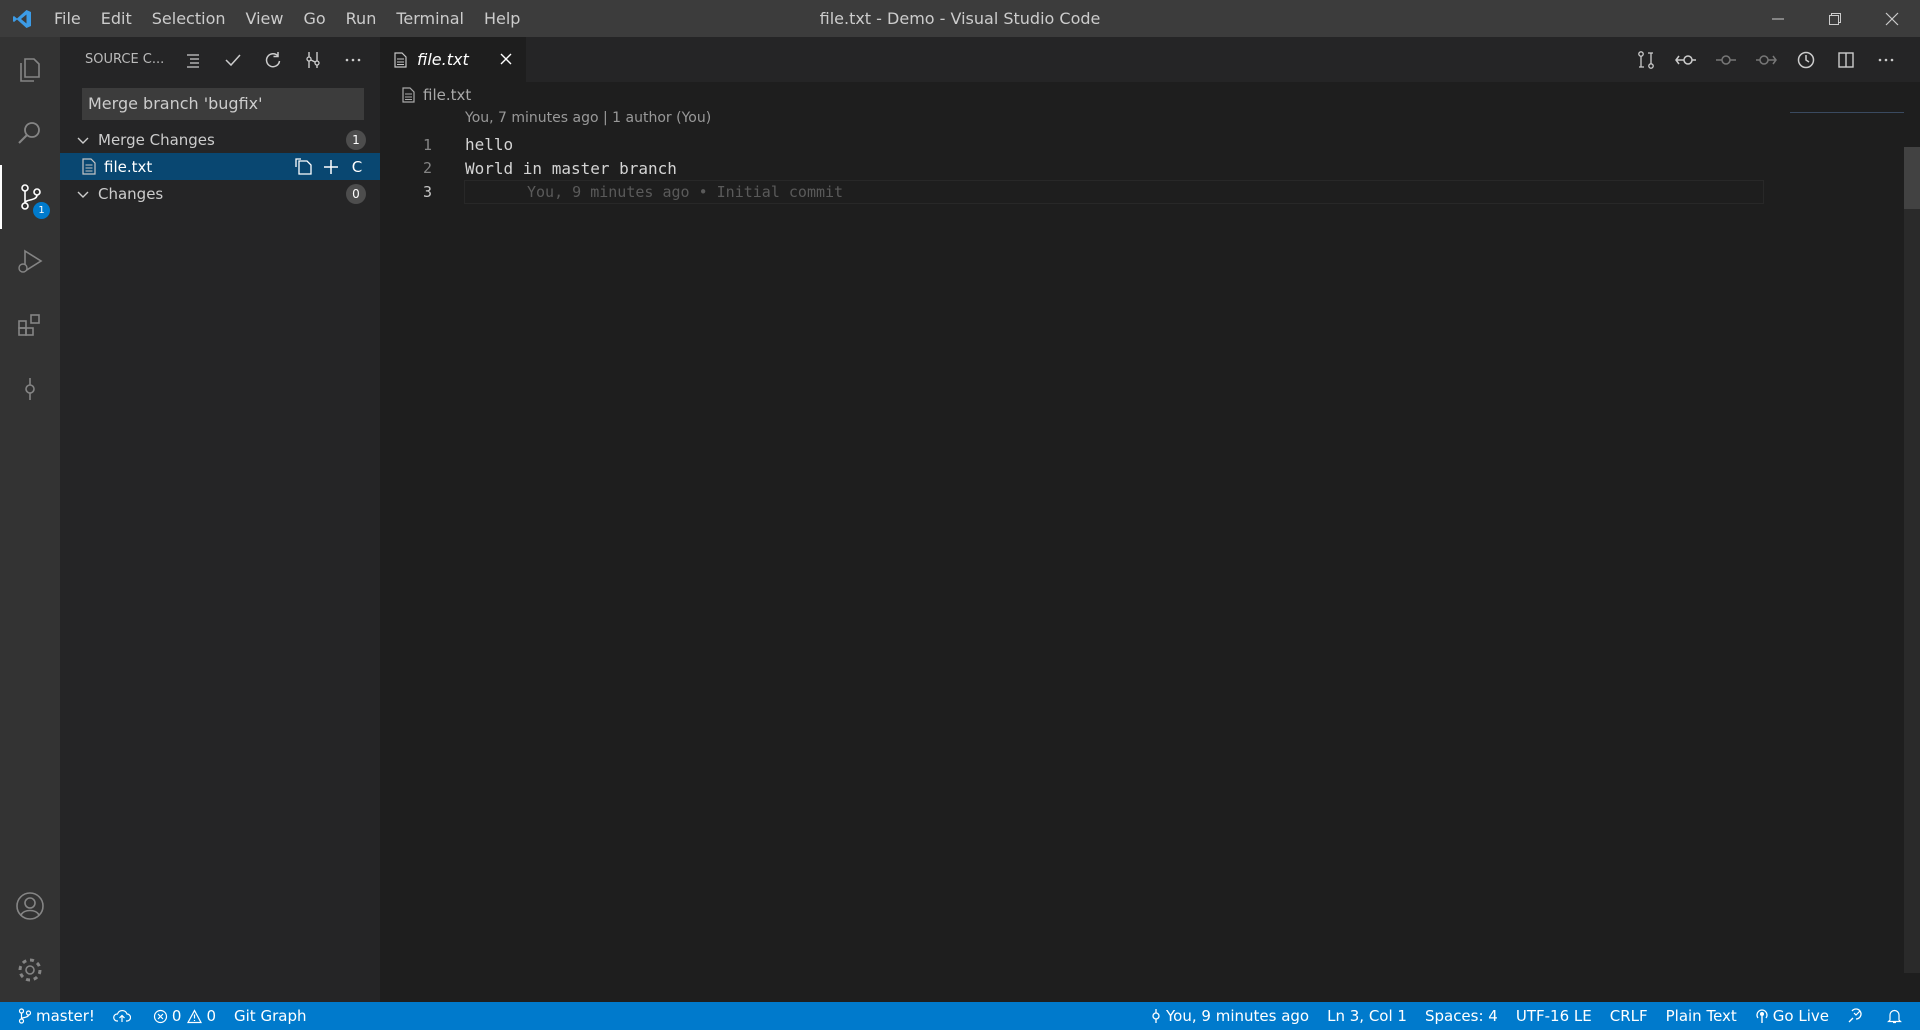  Describe the element at coordinates (1461, 1016) in the screenshot. I see `indentation-status: Spaces: 4` at that location.